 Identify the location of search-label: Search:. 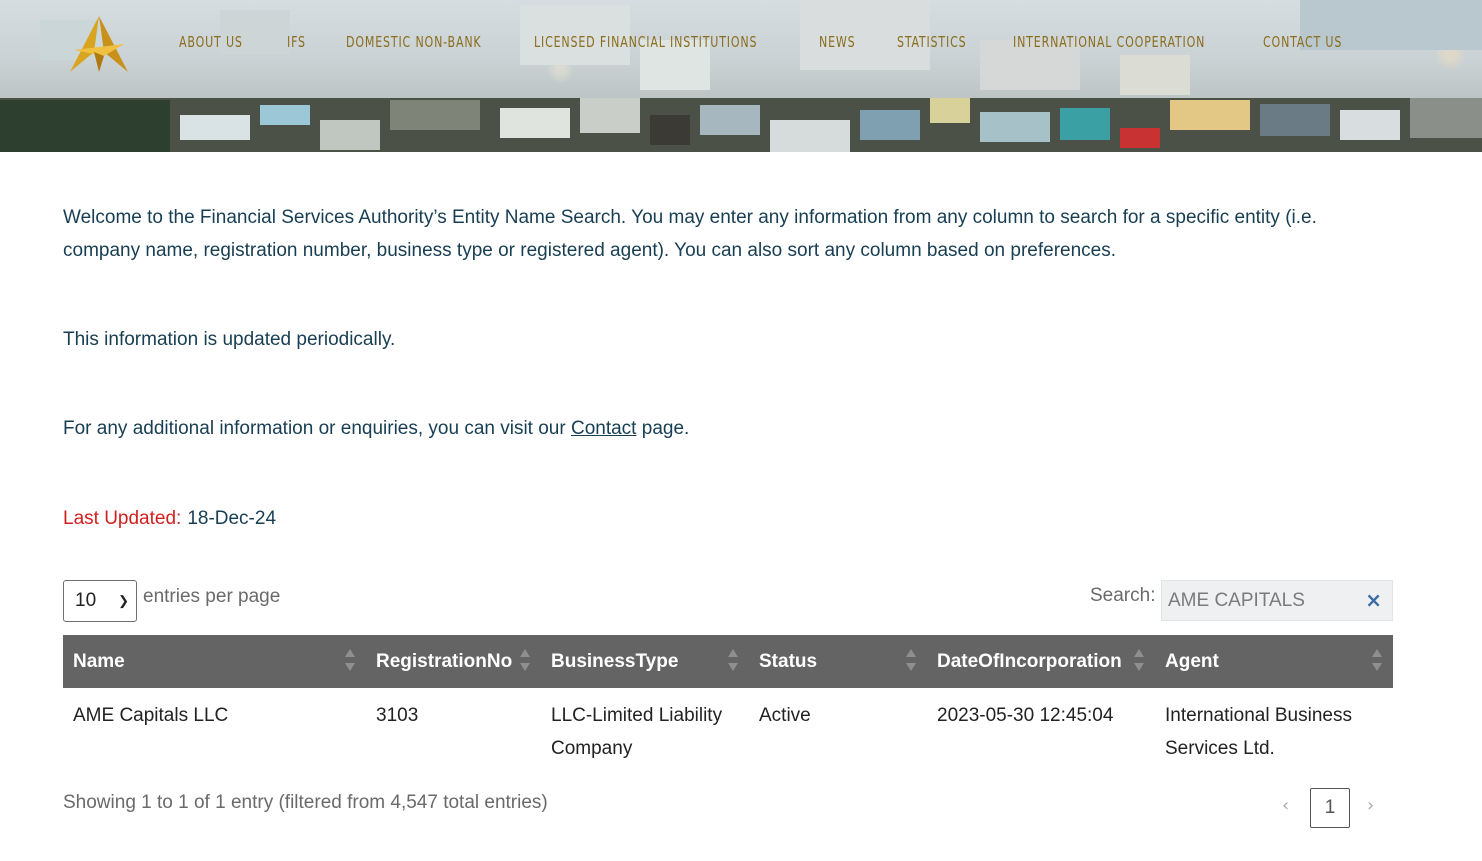
(1123, 595).